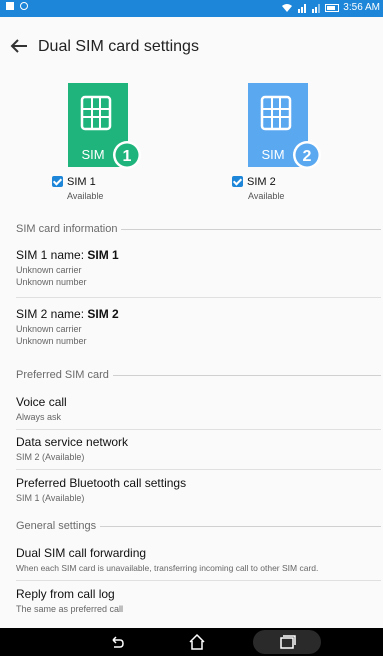  I want to click on bluetooth-call-sub: SIM 1 (Available), so click(50, 498).